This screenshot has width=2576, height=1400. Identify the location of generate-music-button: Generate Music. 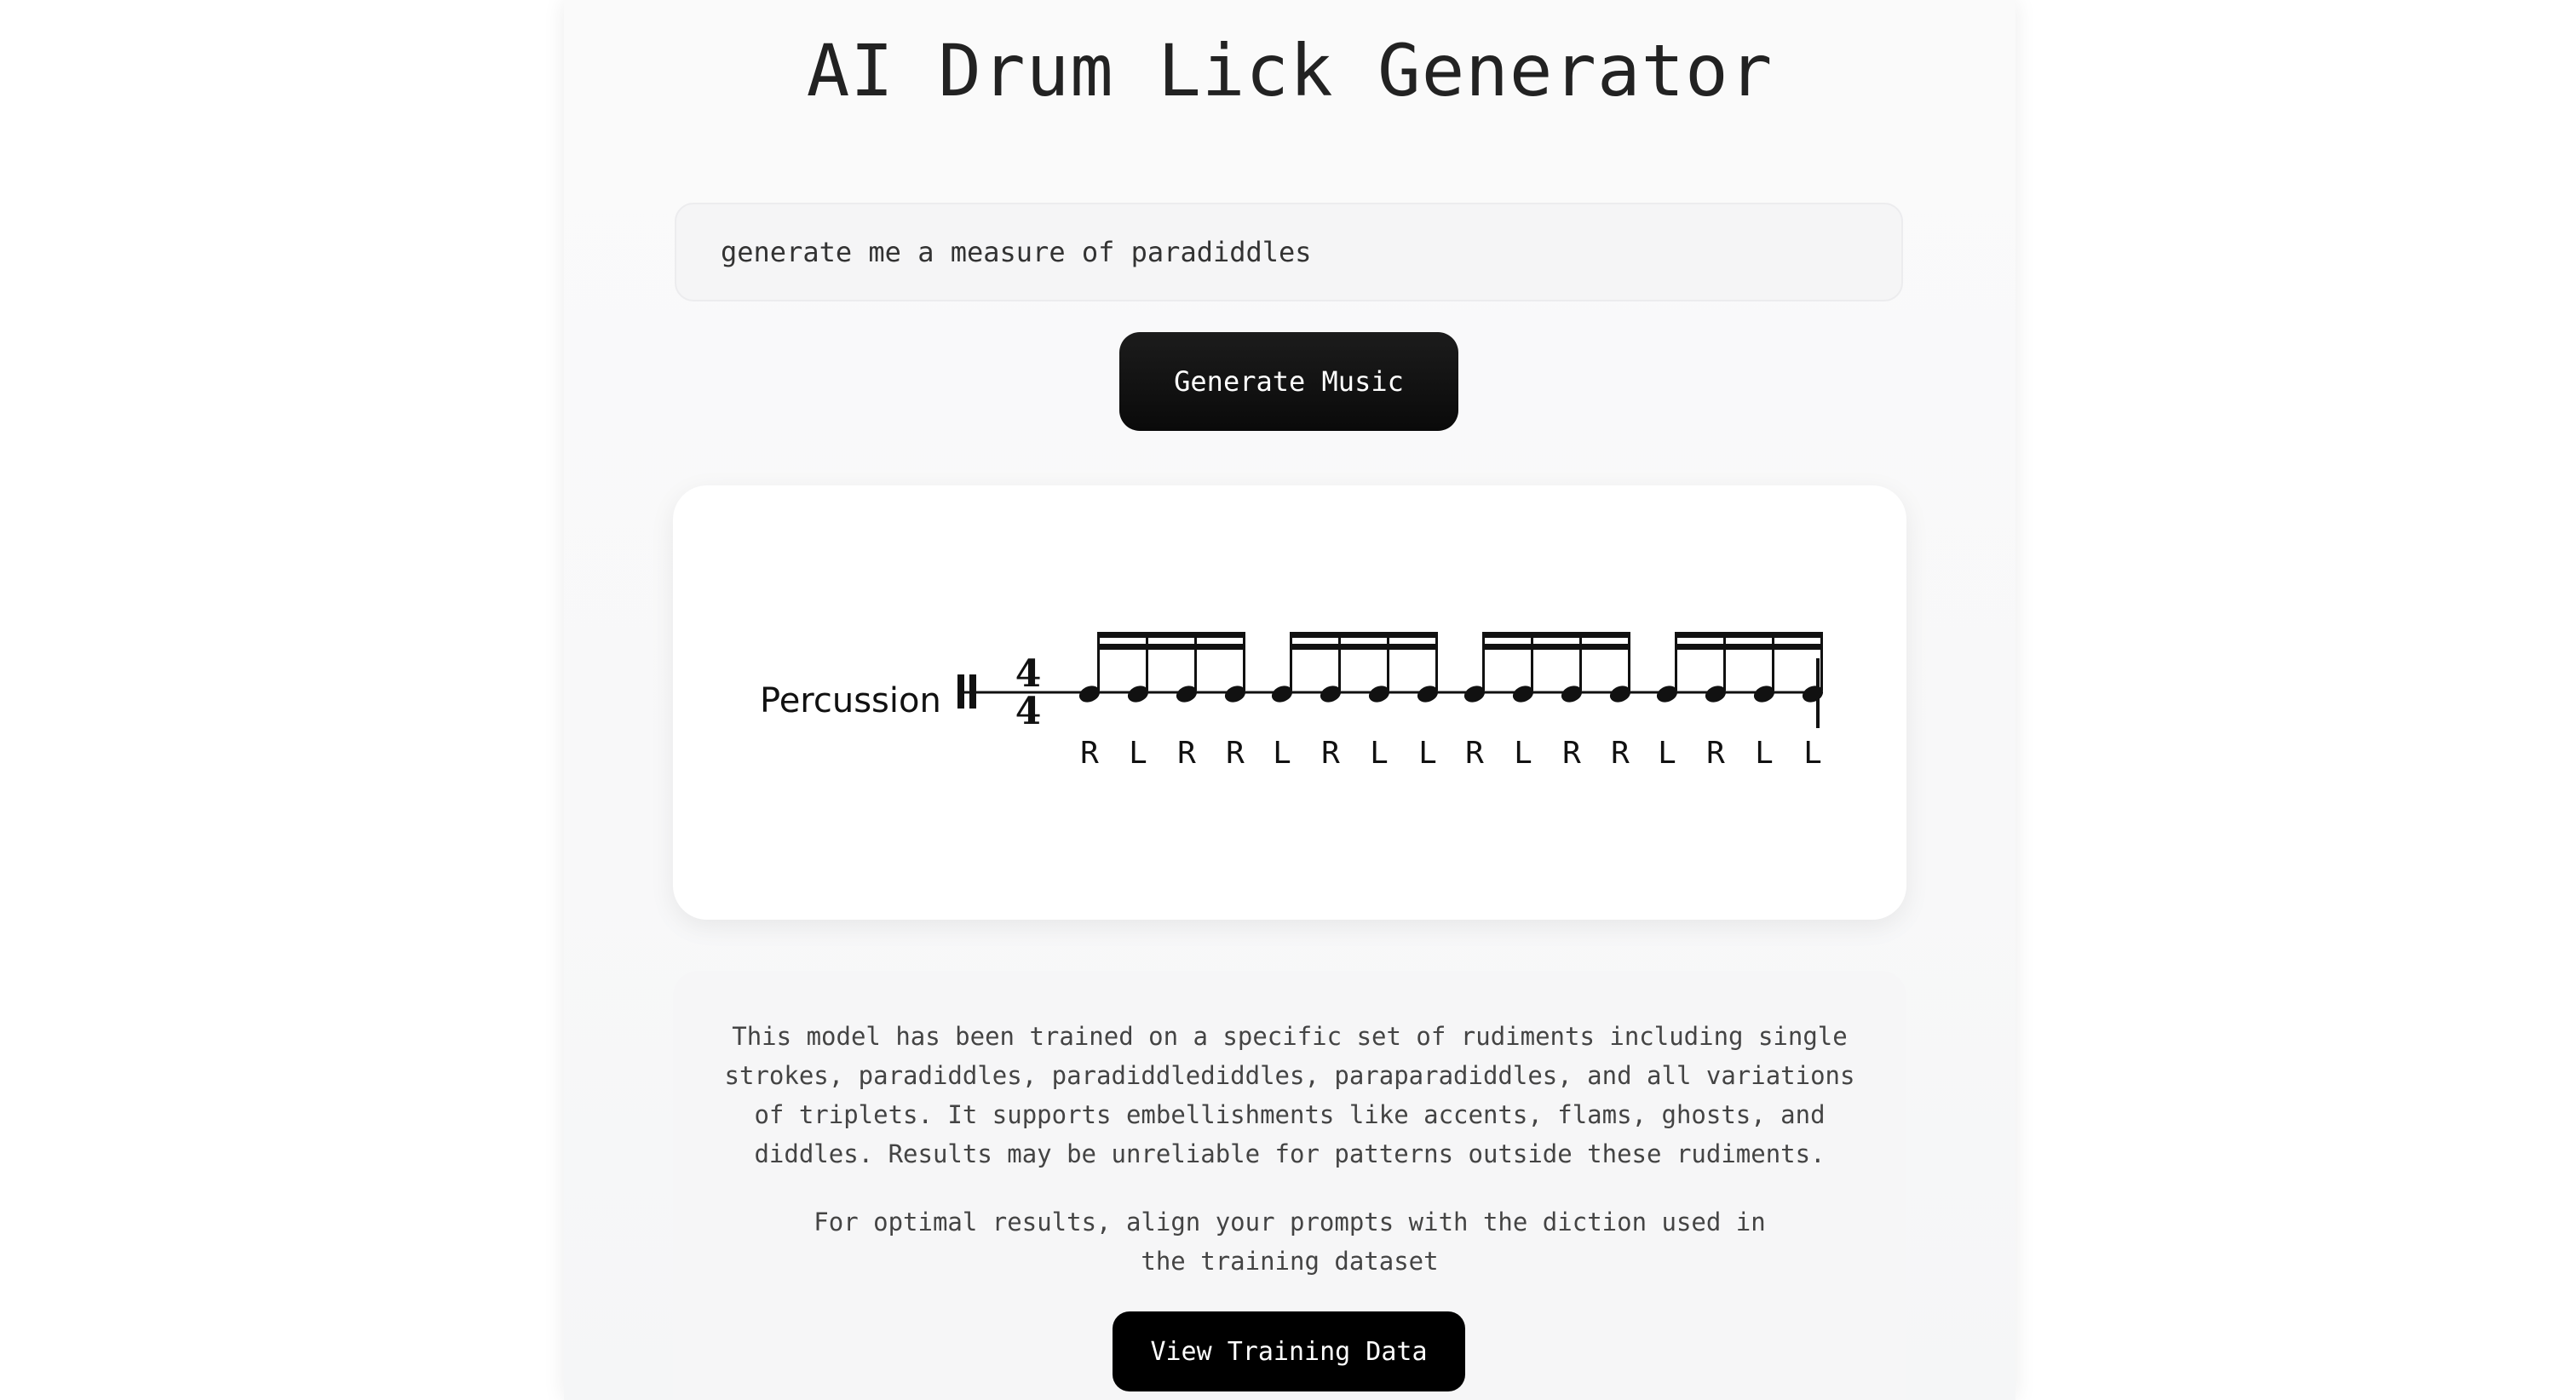
(1288, 381).